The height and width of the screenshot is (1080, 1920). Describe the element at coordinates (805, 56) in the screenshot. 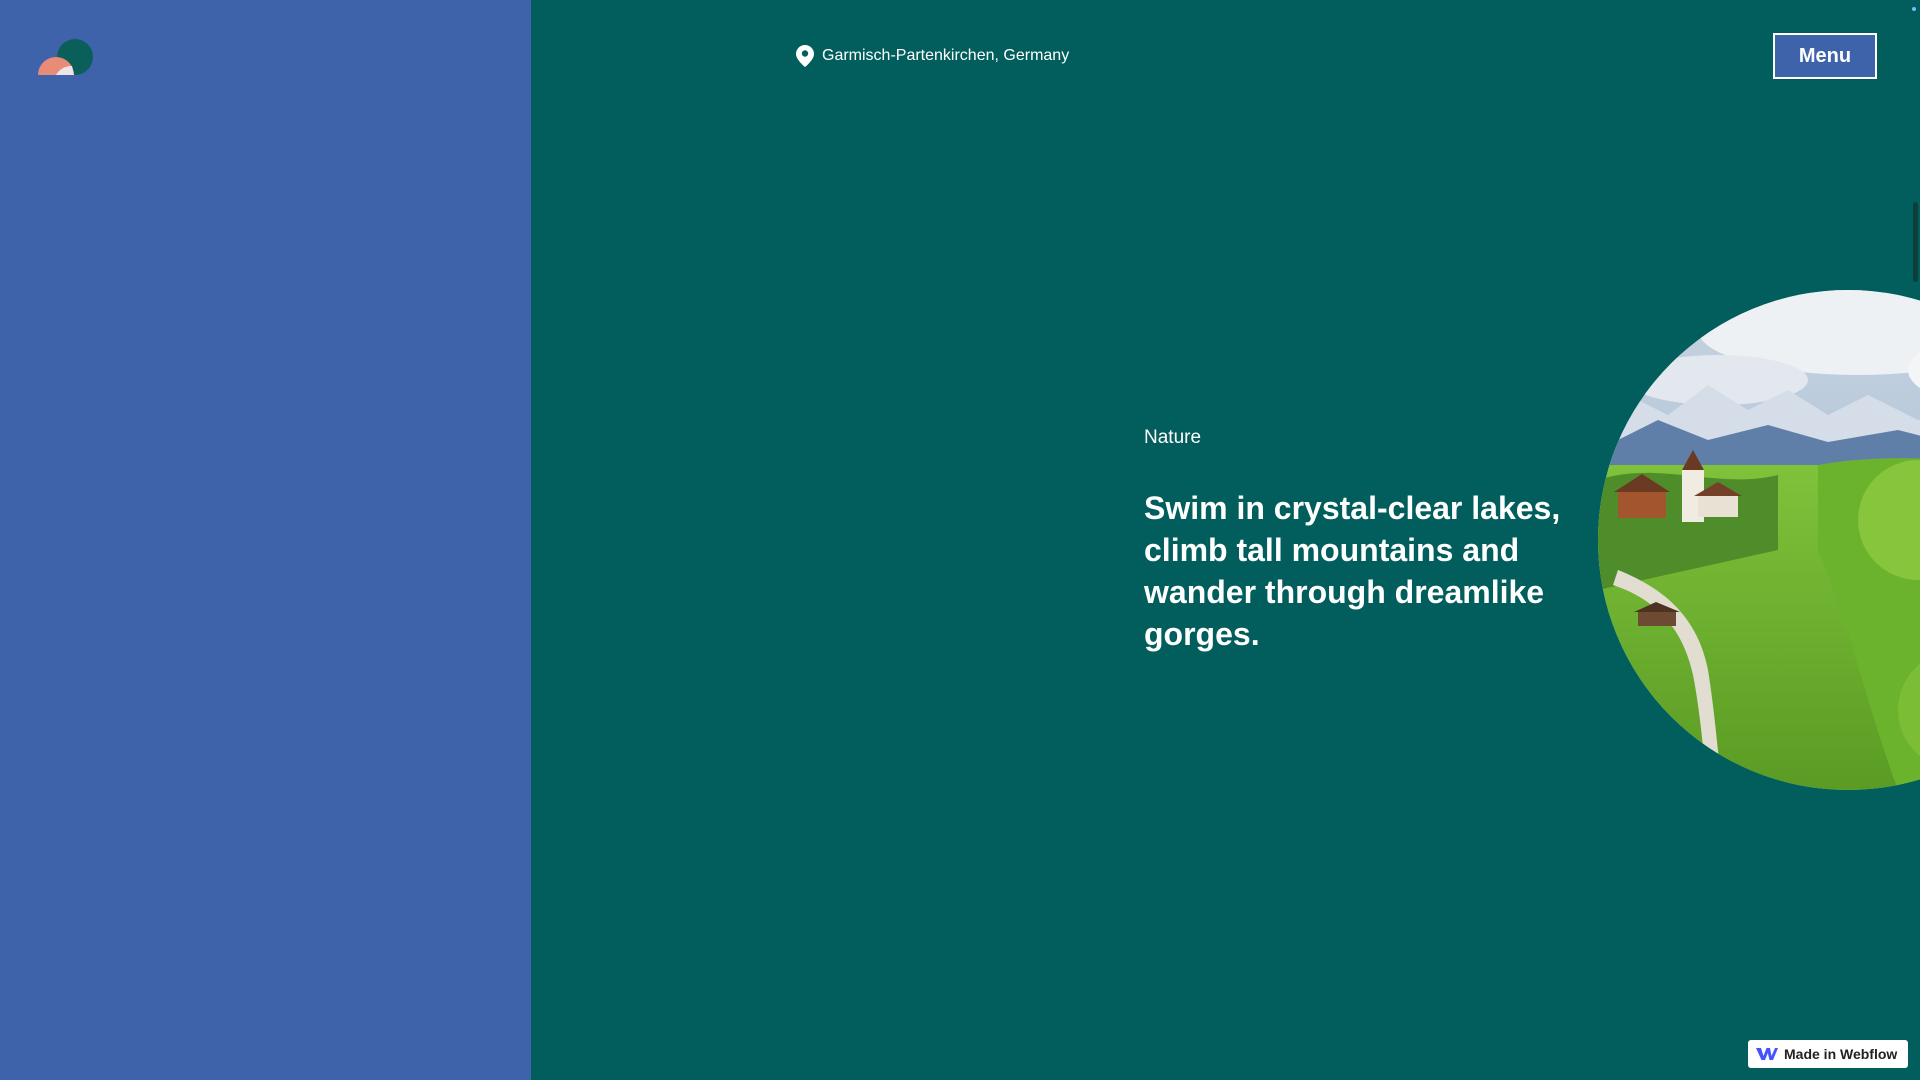

I see `map-pin-icon` at that location.